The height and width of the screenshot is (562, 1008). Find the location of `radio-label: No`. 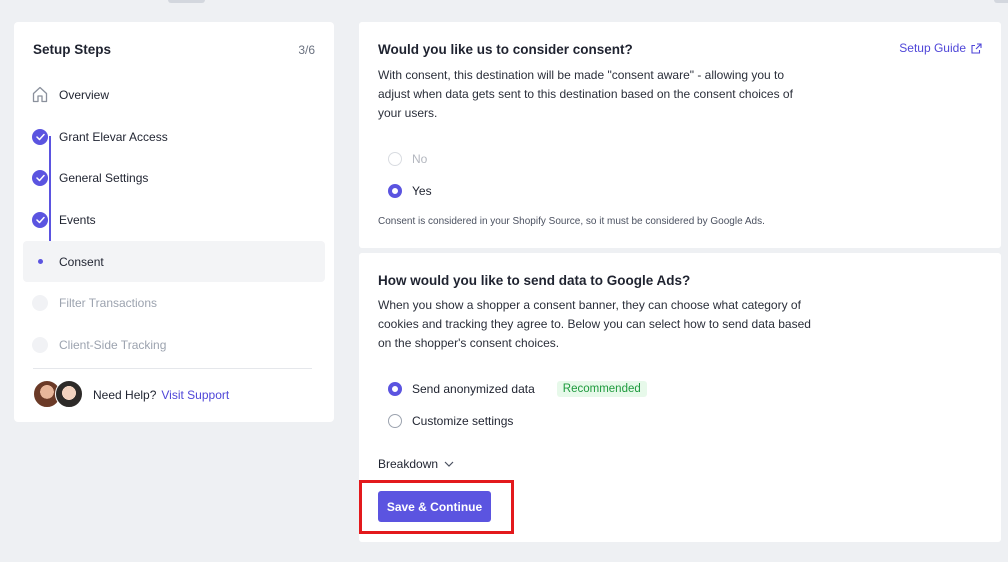

radio-label: No is located at coordinates (420, 159).